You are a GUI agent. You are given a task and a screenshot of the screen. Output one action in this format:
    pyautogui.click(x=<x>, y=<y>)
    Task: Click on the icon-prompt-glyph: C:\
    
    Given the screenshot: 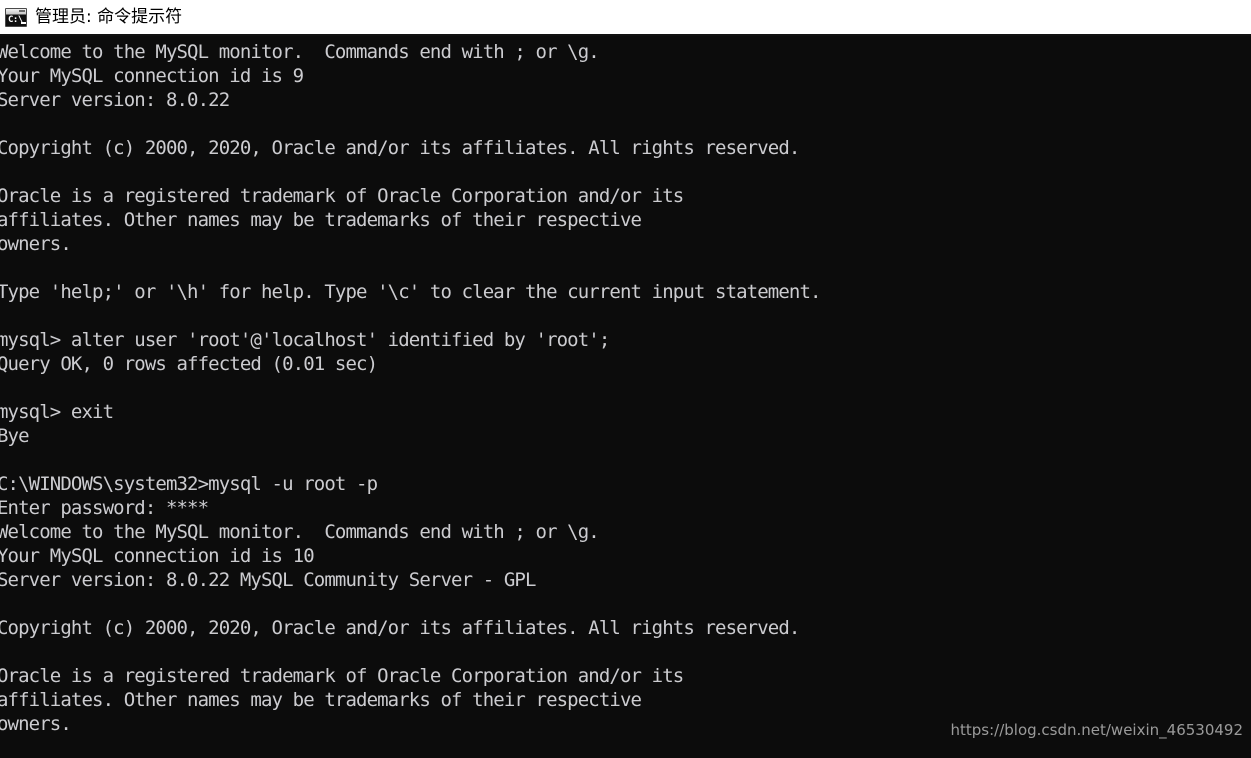 What is the action you would take?
    pyautogui.click(x=15, y=19)
    